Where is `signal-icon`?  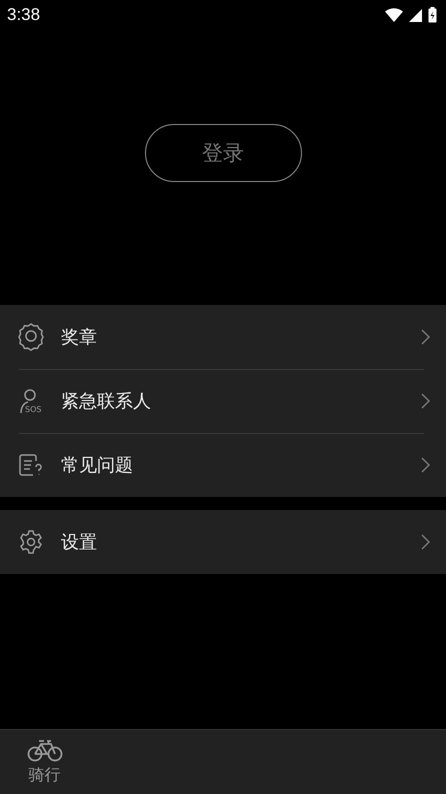 signal-icon is located at coordinates (415, 15).